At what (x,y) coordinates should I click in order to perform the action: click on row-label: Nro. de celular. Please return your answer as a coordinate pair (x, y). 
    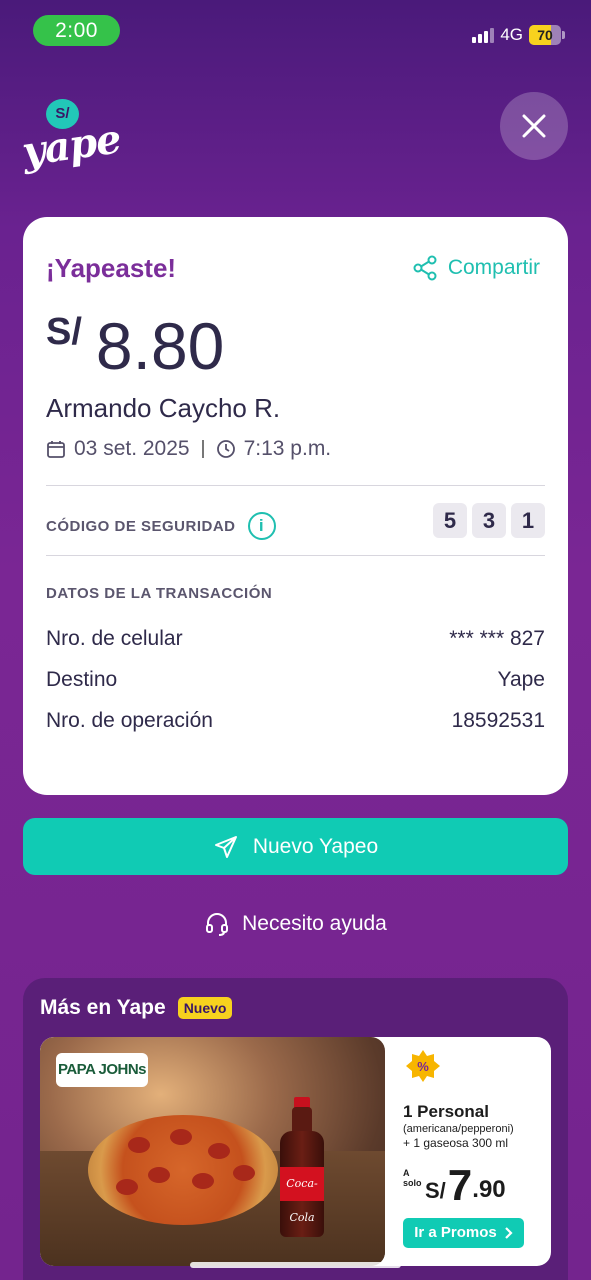
    Looking at the image, I should click on (114, 638).